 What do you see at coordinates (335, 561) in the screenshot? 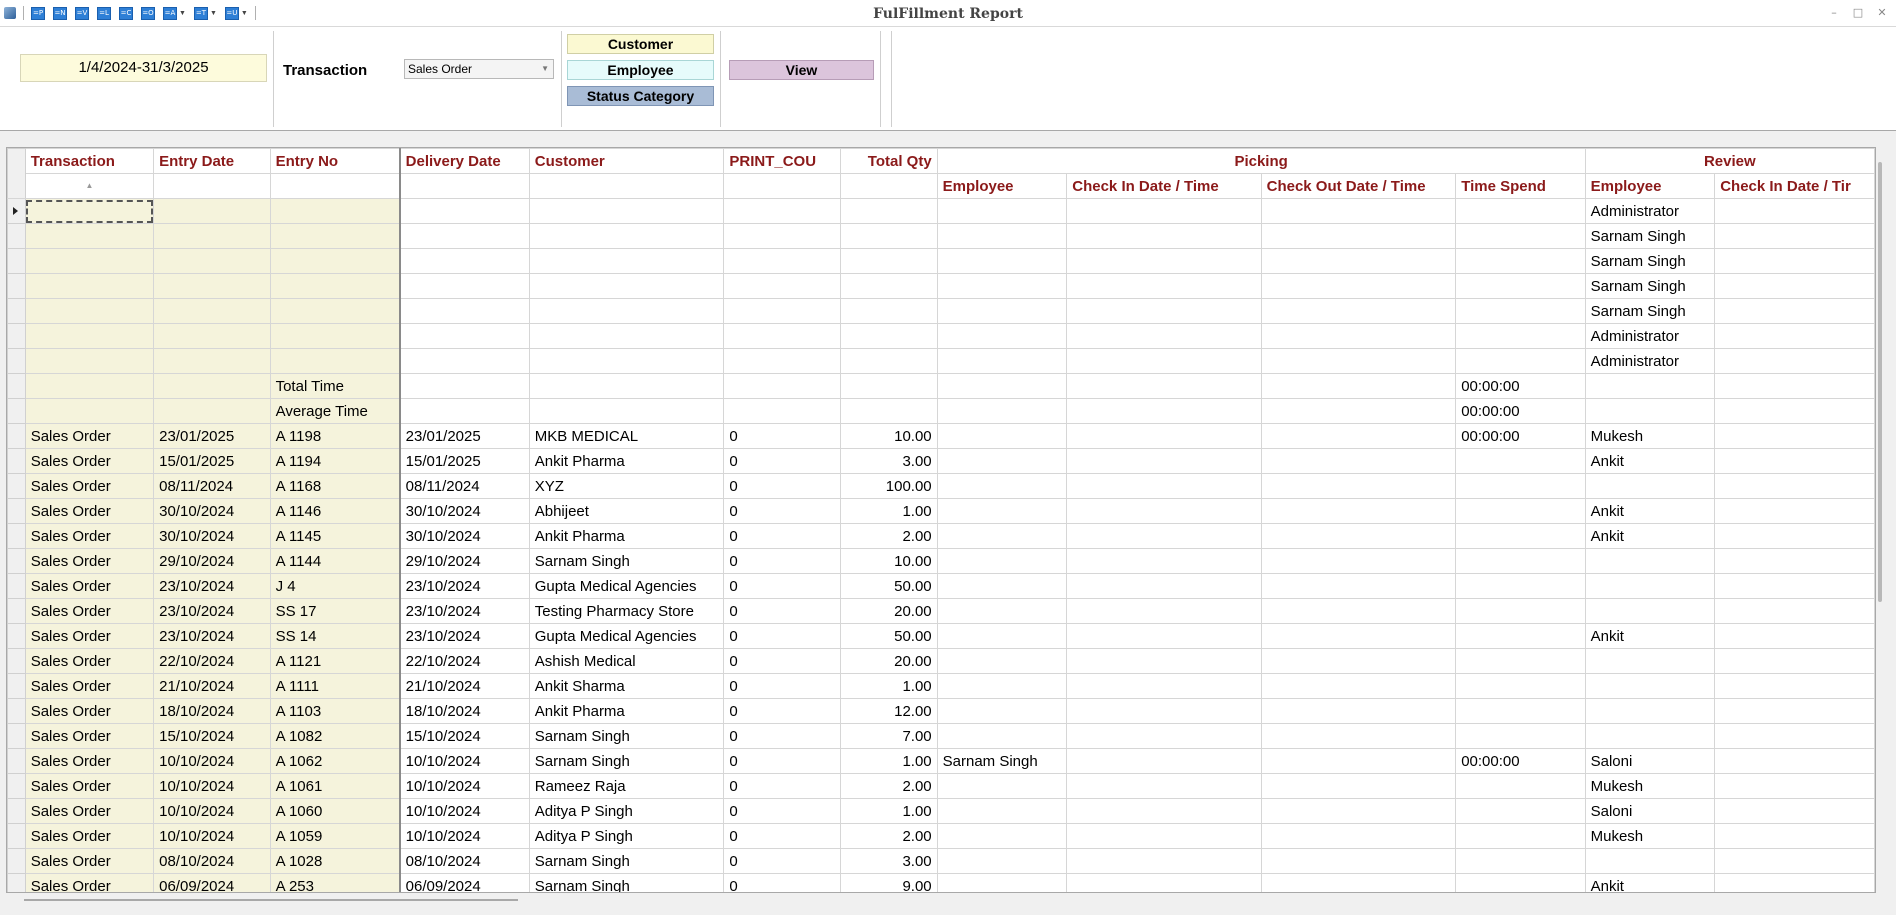
I see `cell-entry-no: A 1144` at bounding box center [335, 561].